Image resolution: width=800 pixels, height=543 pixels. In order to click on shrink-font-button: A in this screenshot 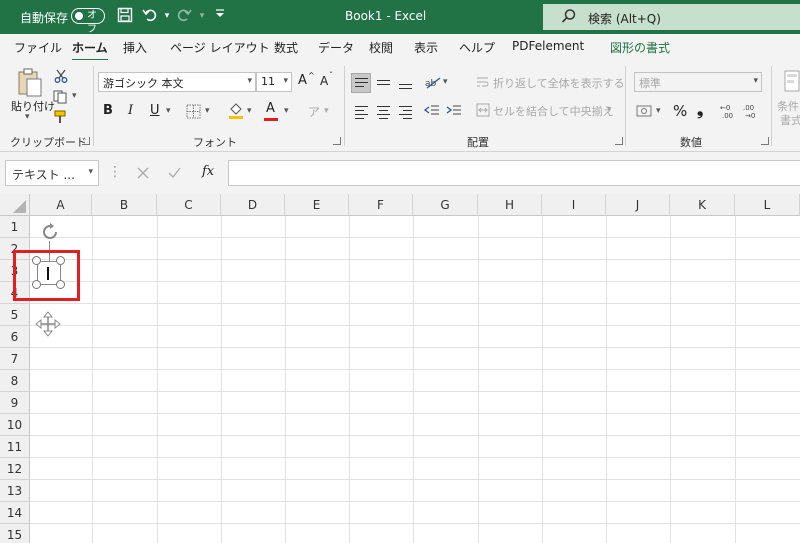, I will do `click(324, 81)`.